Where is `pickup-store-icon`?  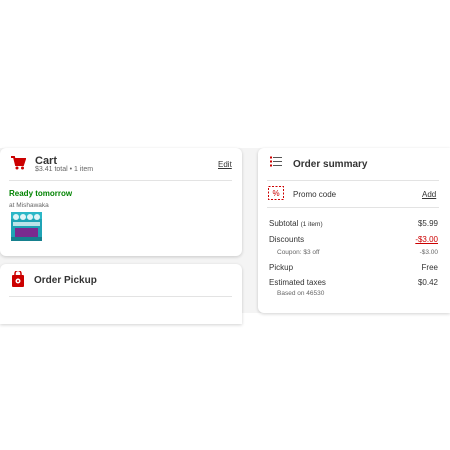 pickup-store-icon is located at coordinates (18, 279).